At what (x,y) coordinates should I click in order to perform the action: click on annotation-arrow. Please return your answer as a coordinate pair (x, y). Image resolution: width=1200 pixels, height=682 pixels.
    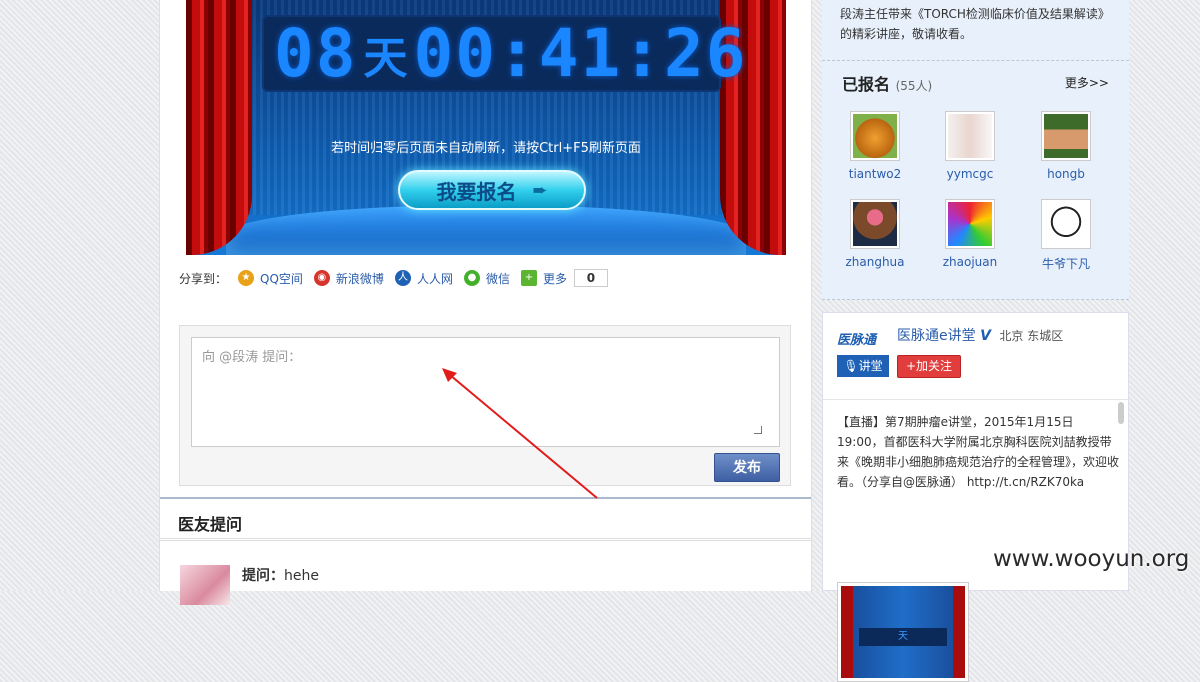
    Looking at the image, I should click on (520, 433).